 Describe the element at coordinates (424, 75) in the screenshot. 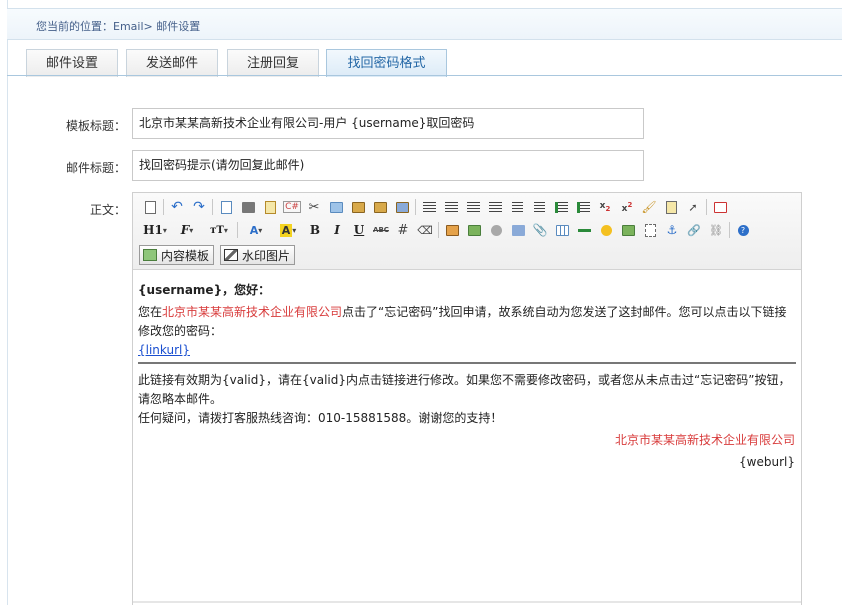

I see `tabs-underline` at that location.